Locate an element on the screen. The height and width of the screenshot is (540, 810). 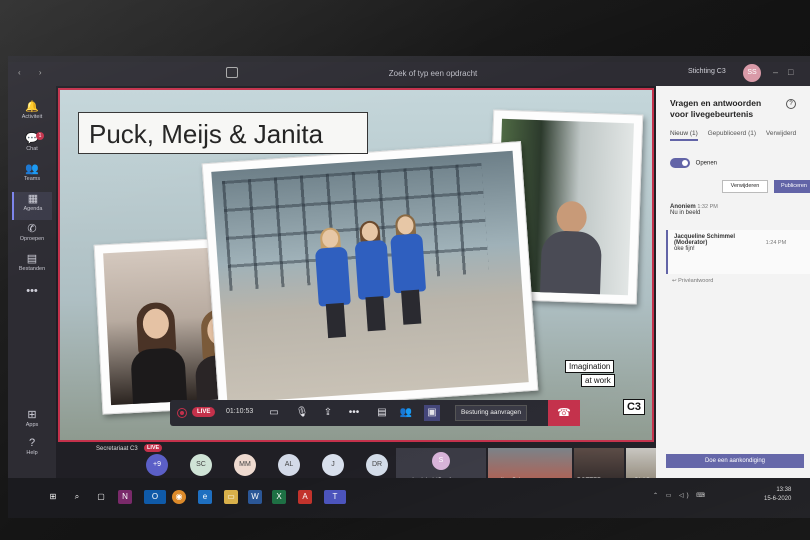
request-control-button: Besturing aanvragen is located at coordinates (491, 413).